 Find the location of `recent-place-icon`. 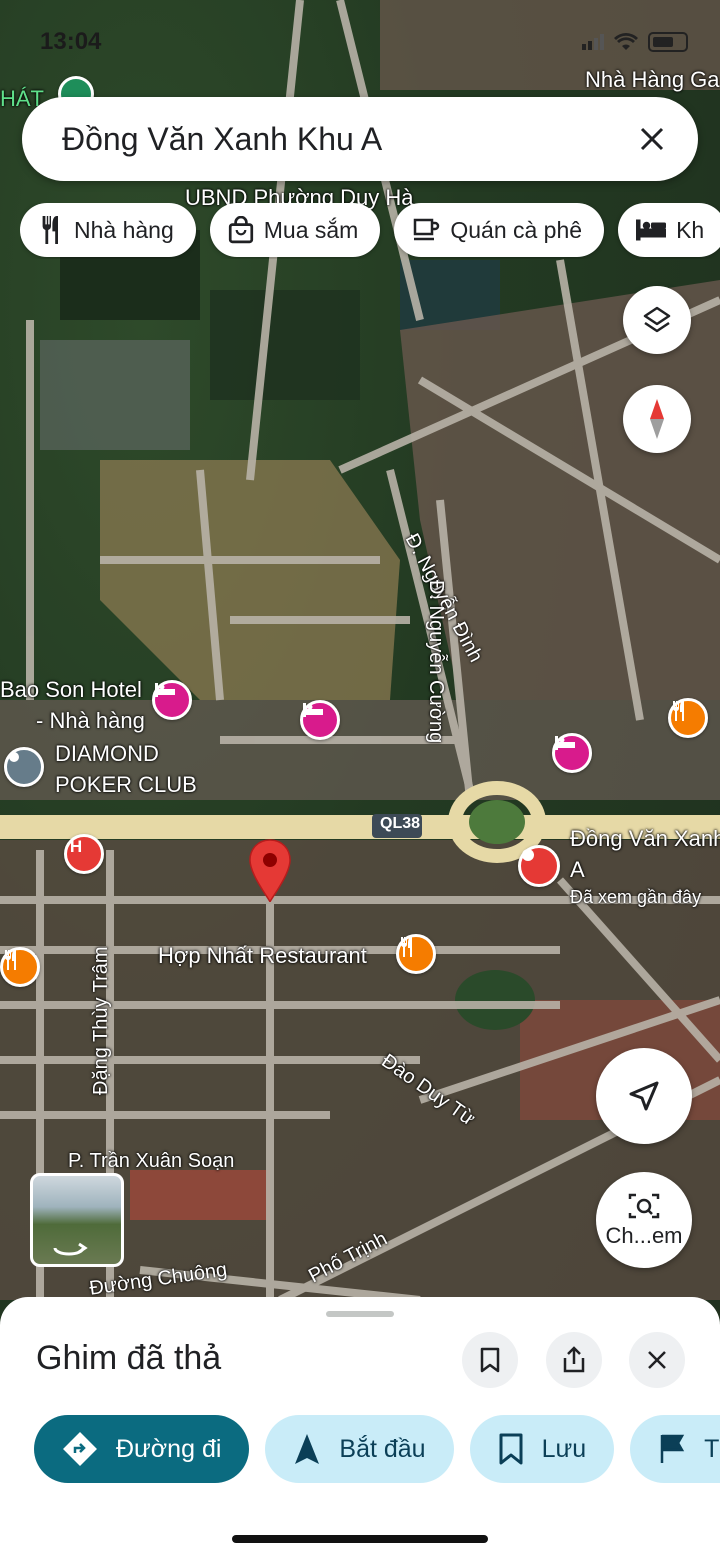

recent-place-icon is located at coordinates (539, 866).